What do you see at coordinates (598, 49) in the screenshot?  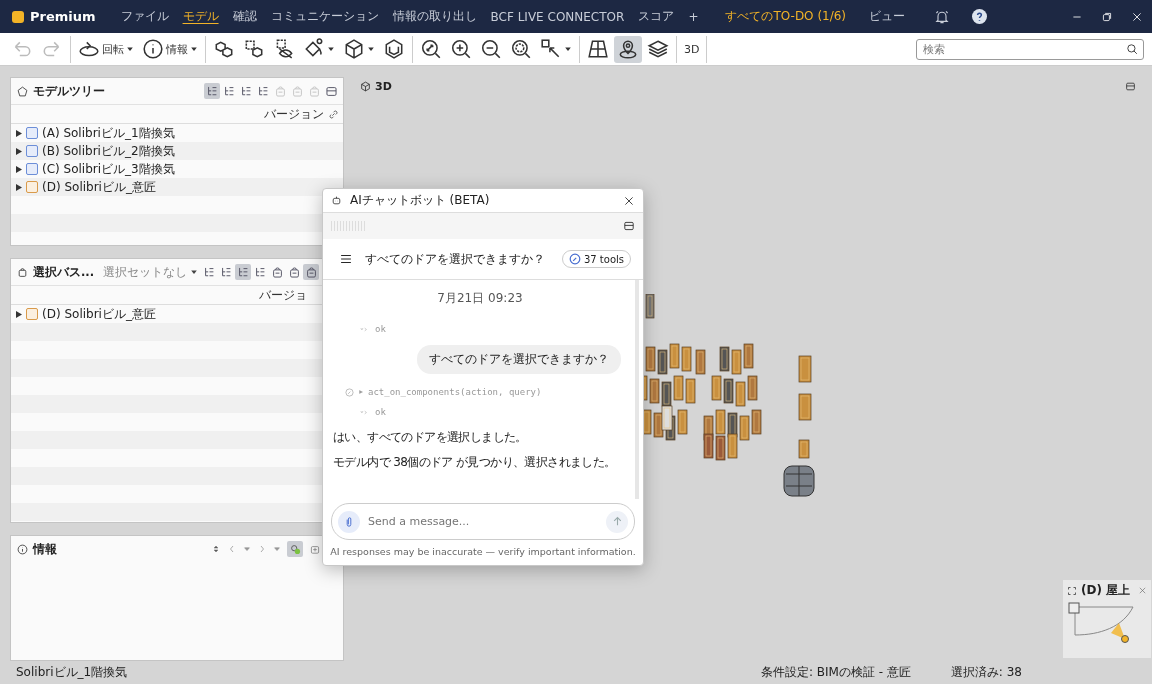 I see `floor-grid-icon` at bounding box center [598, 49].